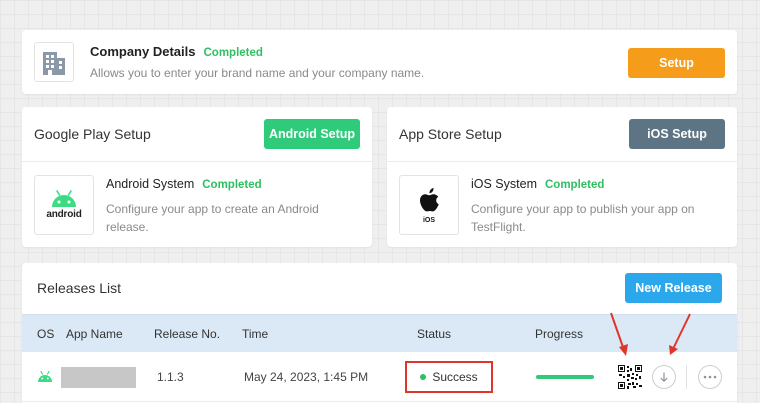  I want to click on row-action-divider, so click(686, 377).